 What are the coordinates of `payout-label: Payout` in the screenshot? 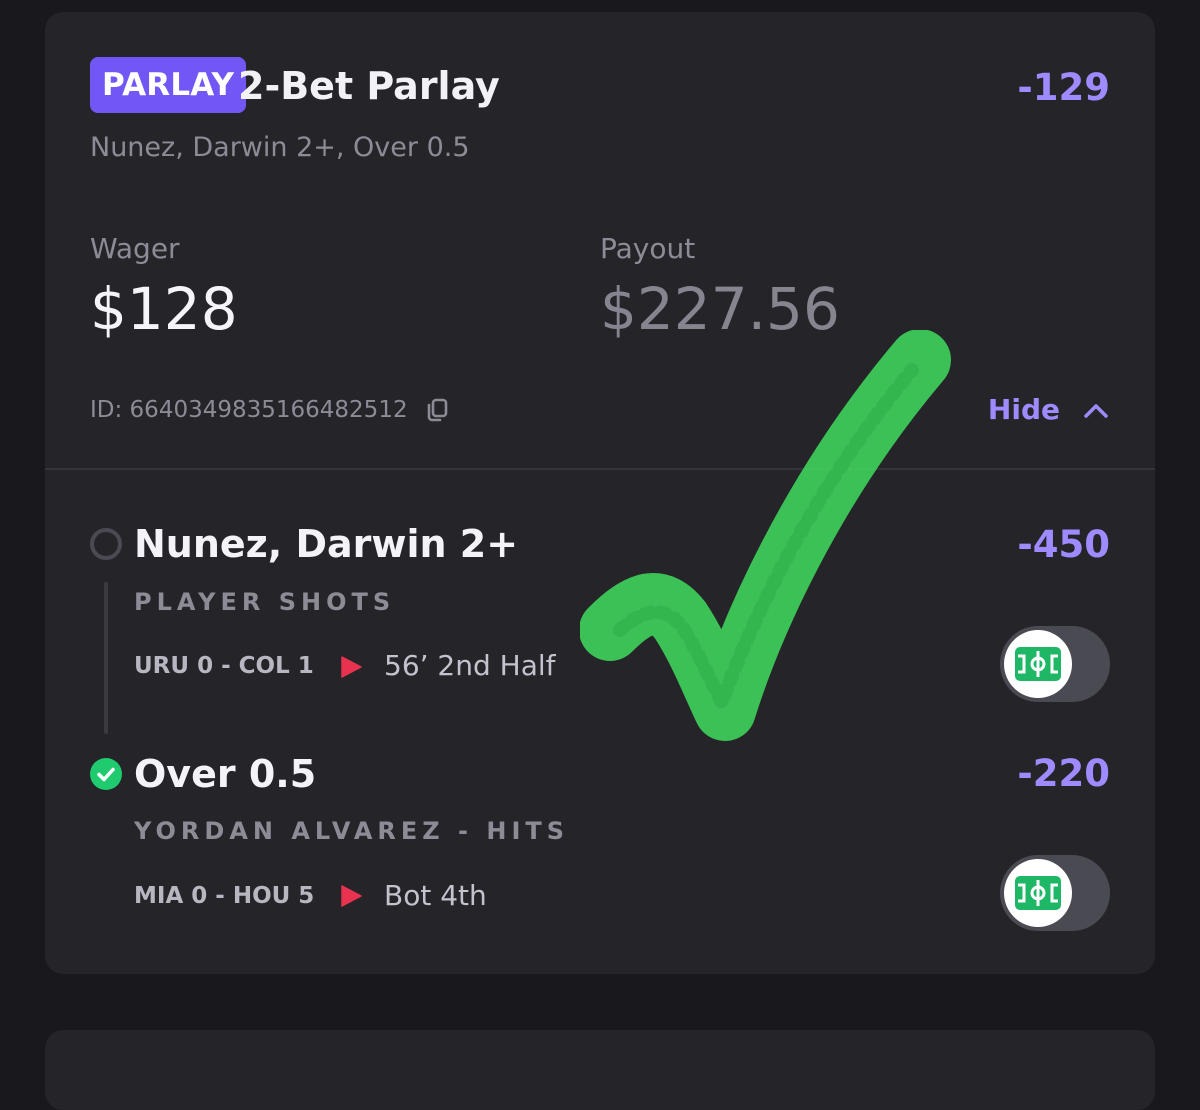 It's located at (648, 248).